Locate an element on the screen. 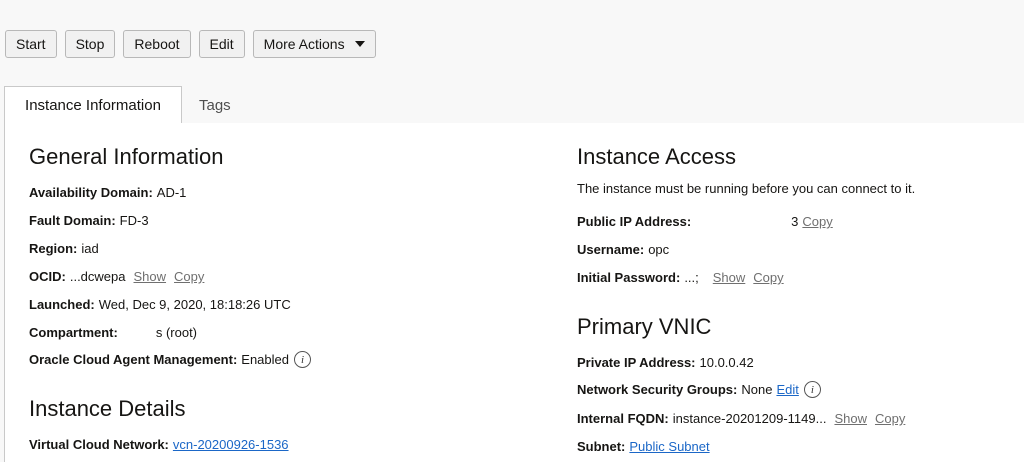 The height and width of the screenshot is (462, 1024). vcn-label: Virtual Cloud Network: is located at coordinates (99, 444).